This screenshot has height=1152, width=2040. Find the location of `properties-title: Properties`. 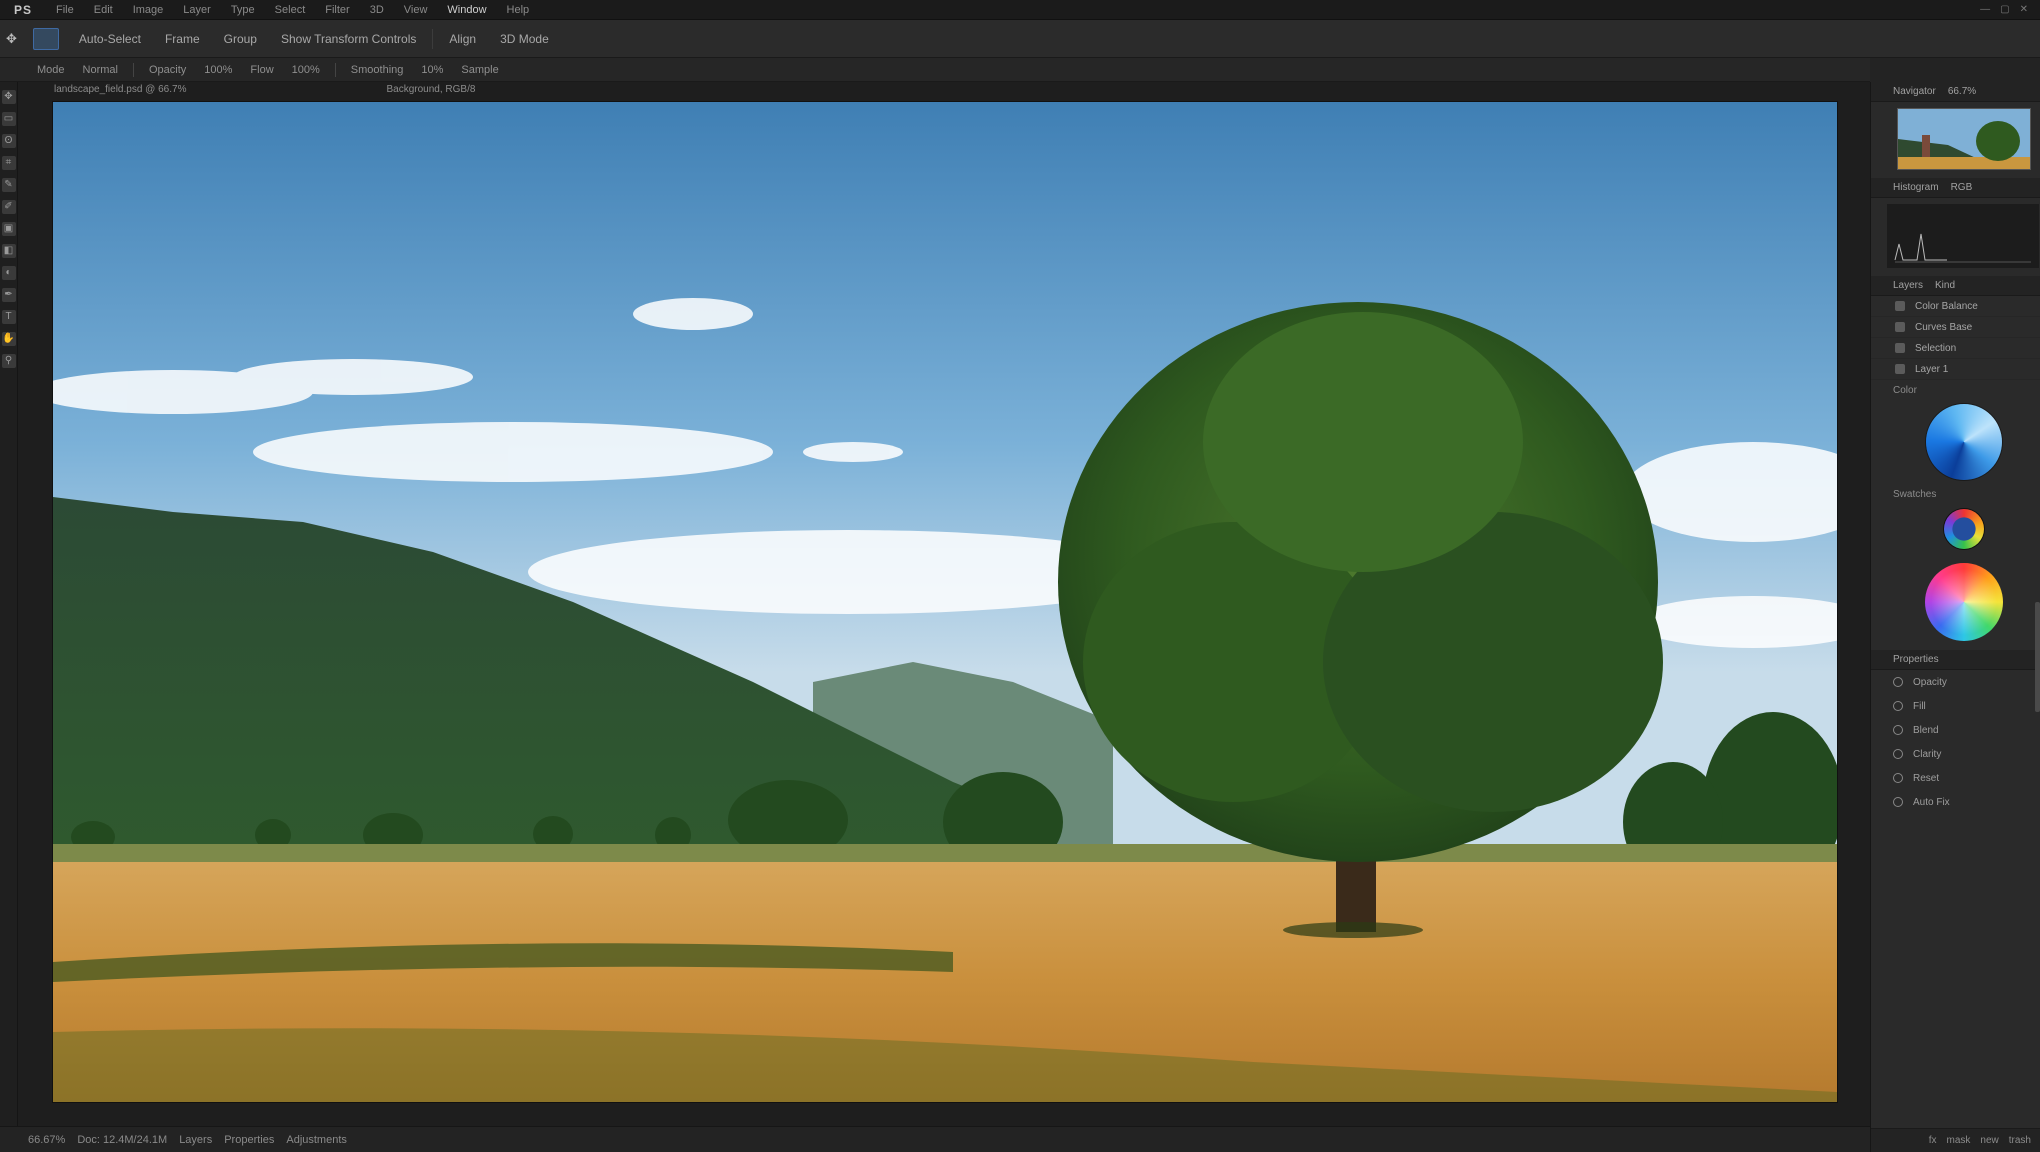

properties-title: Properties is located at coordinates (1916, 659).